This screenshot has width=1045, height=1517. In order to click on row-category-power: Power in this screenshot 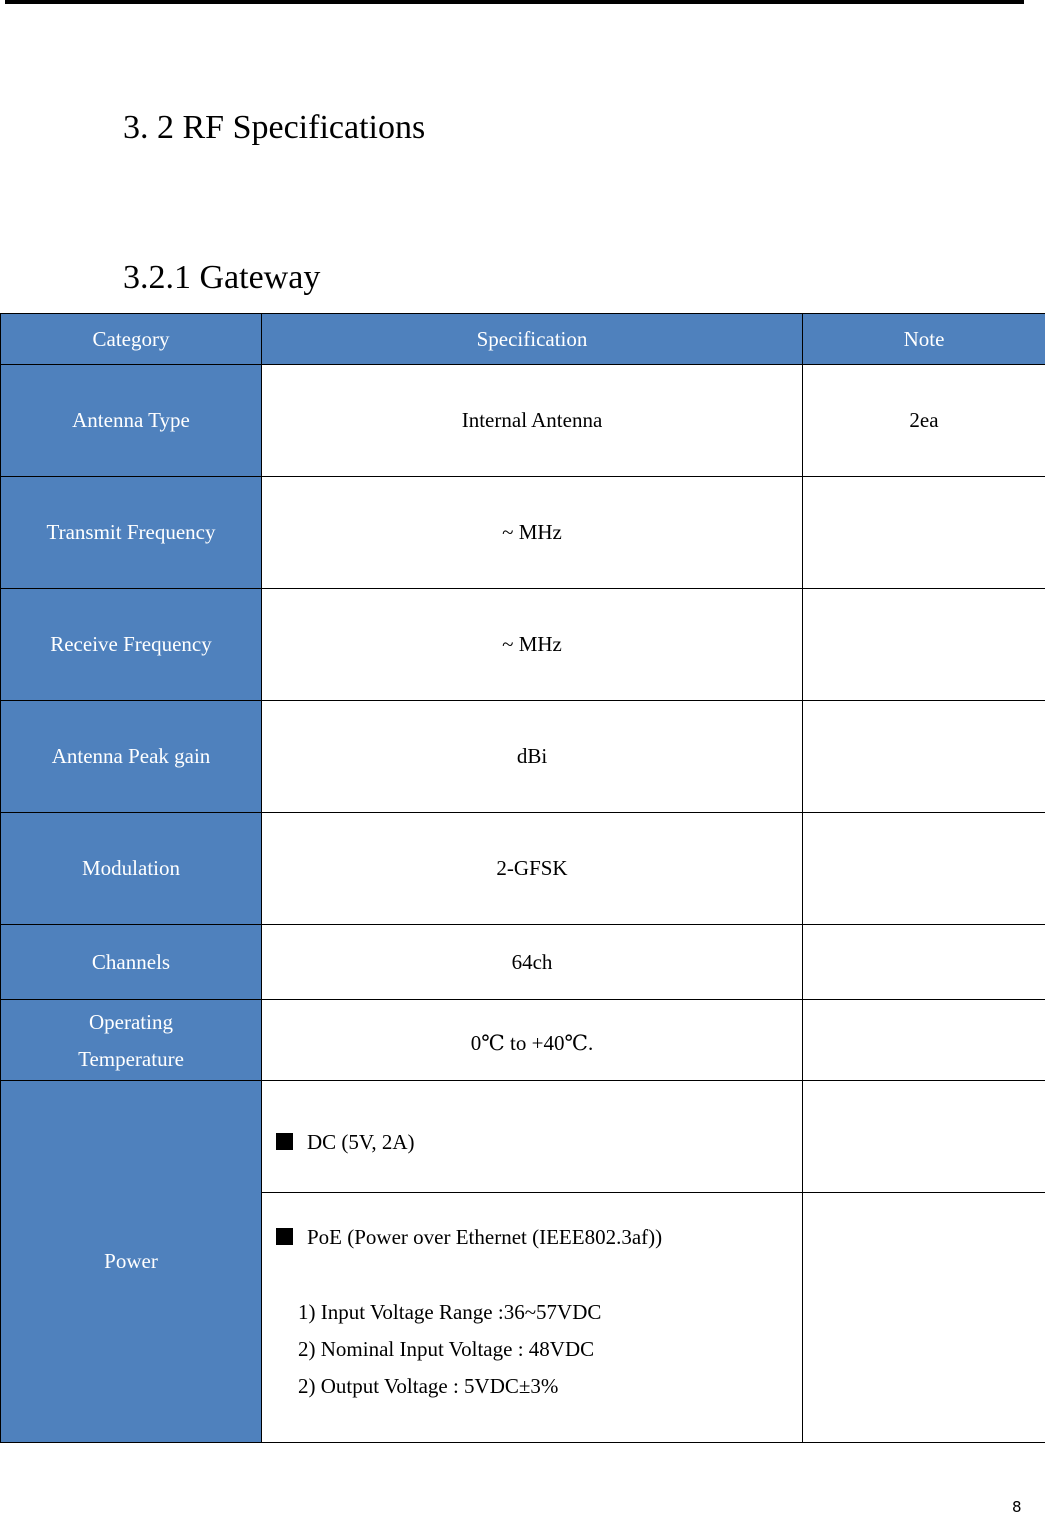, I will do `click(131, 1261)`.